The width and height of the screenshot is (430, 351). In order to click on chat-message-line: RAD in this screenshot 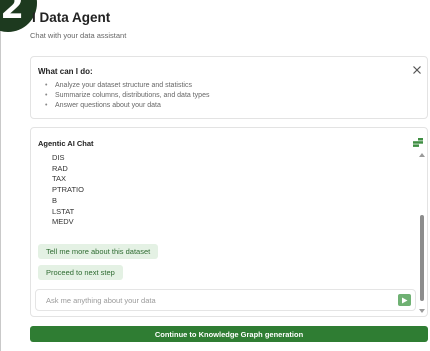, I will do `click(60, 168)`.